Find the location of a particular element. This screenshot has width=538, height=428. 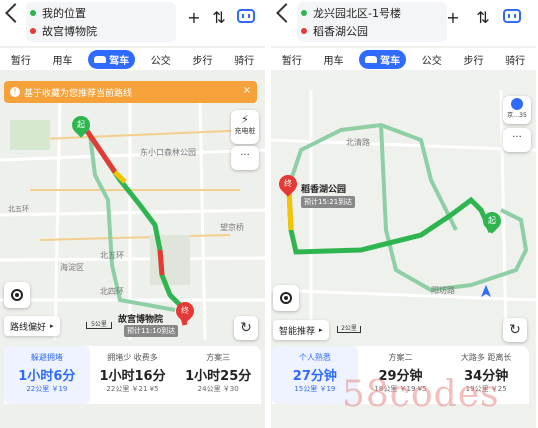

address-box: 我的位置 故宫博物院 is located at coordinates (101, 22).